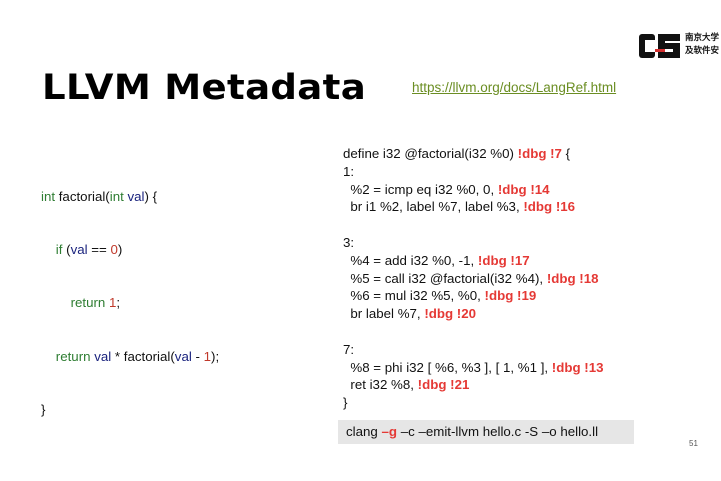  Describe the element at coordinates (118, 303) in the screenshot. I see `code-text: ;` at that location.